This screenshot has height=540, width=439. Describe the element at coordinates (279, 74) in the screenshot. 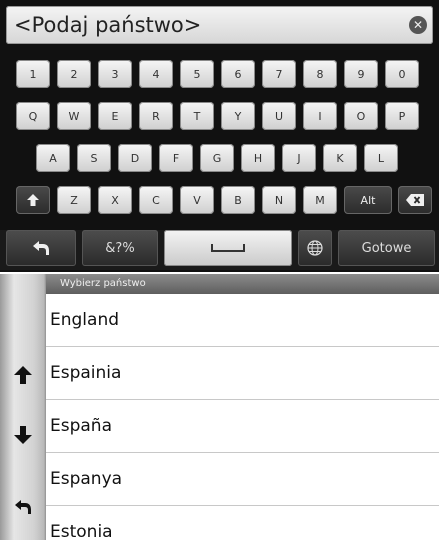

I see `key-7: 7` at that location.